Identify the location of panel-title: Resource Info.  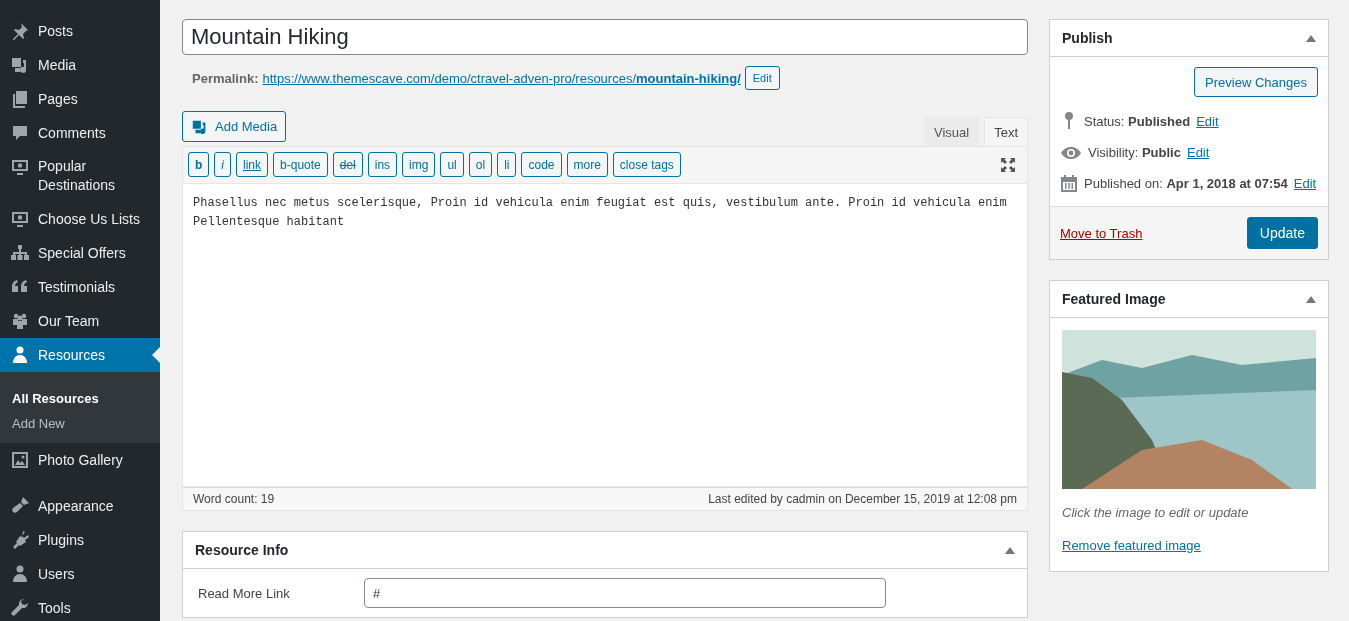
(242, 550).